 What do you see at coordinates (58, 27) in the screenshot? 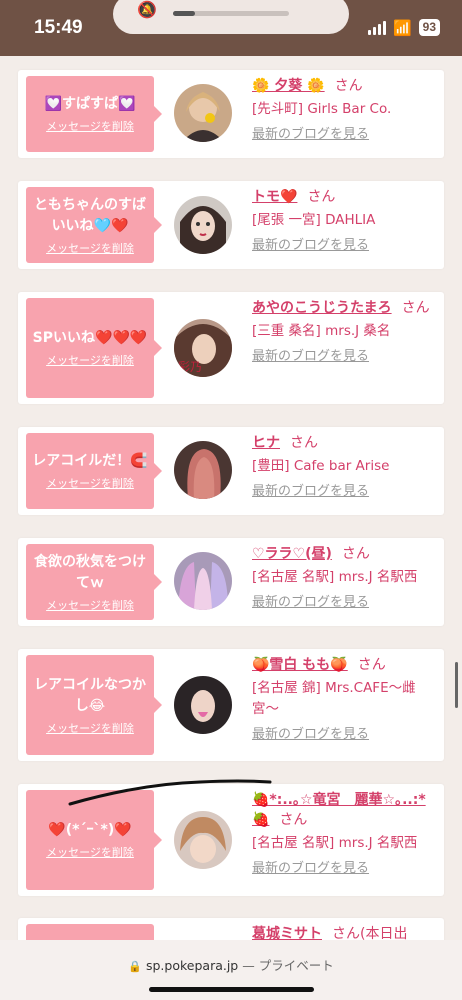
I see `status-time: 15:49` at bounding box center [58, 27].